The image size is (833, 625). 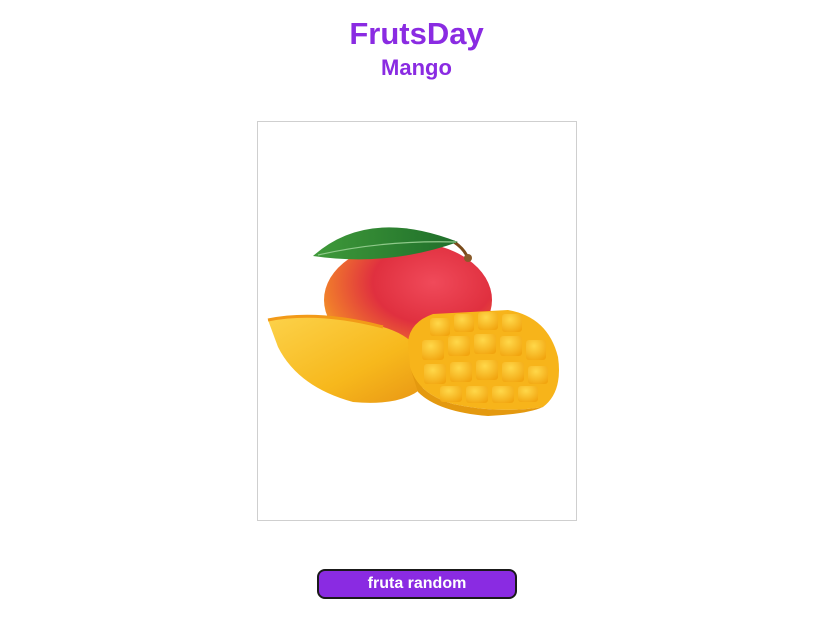 What do you see at coordinates (417, 584) in the screenshot?
I see `random-fruit-button: fruta random` at bounding box center [417, 584].